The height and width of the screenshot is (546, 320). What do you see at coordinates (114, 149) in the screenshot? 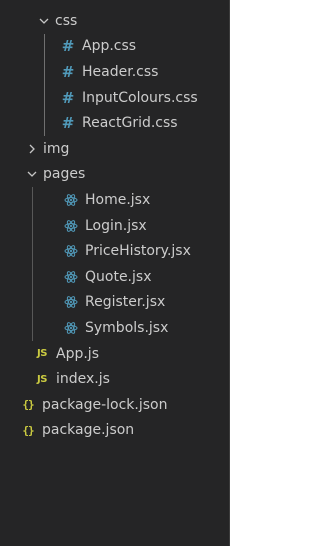
I see `folder-img: img` at bounding box center [114, 149].